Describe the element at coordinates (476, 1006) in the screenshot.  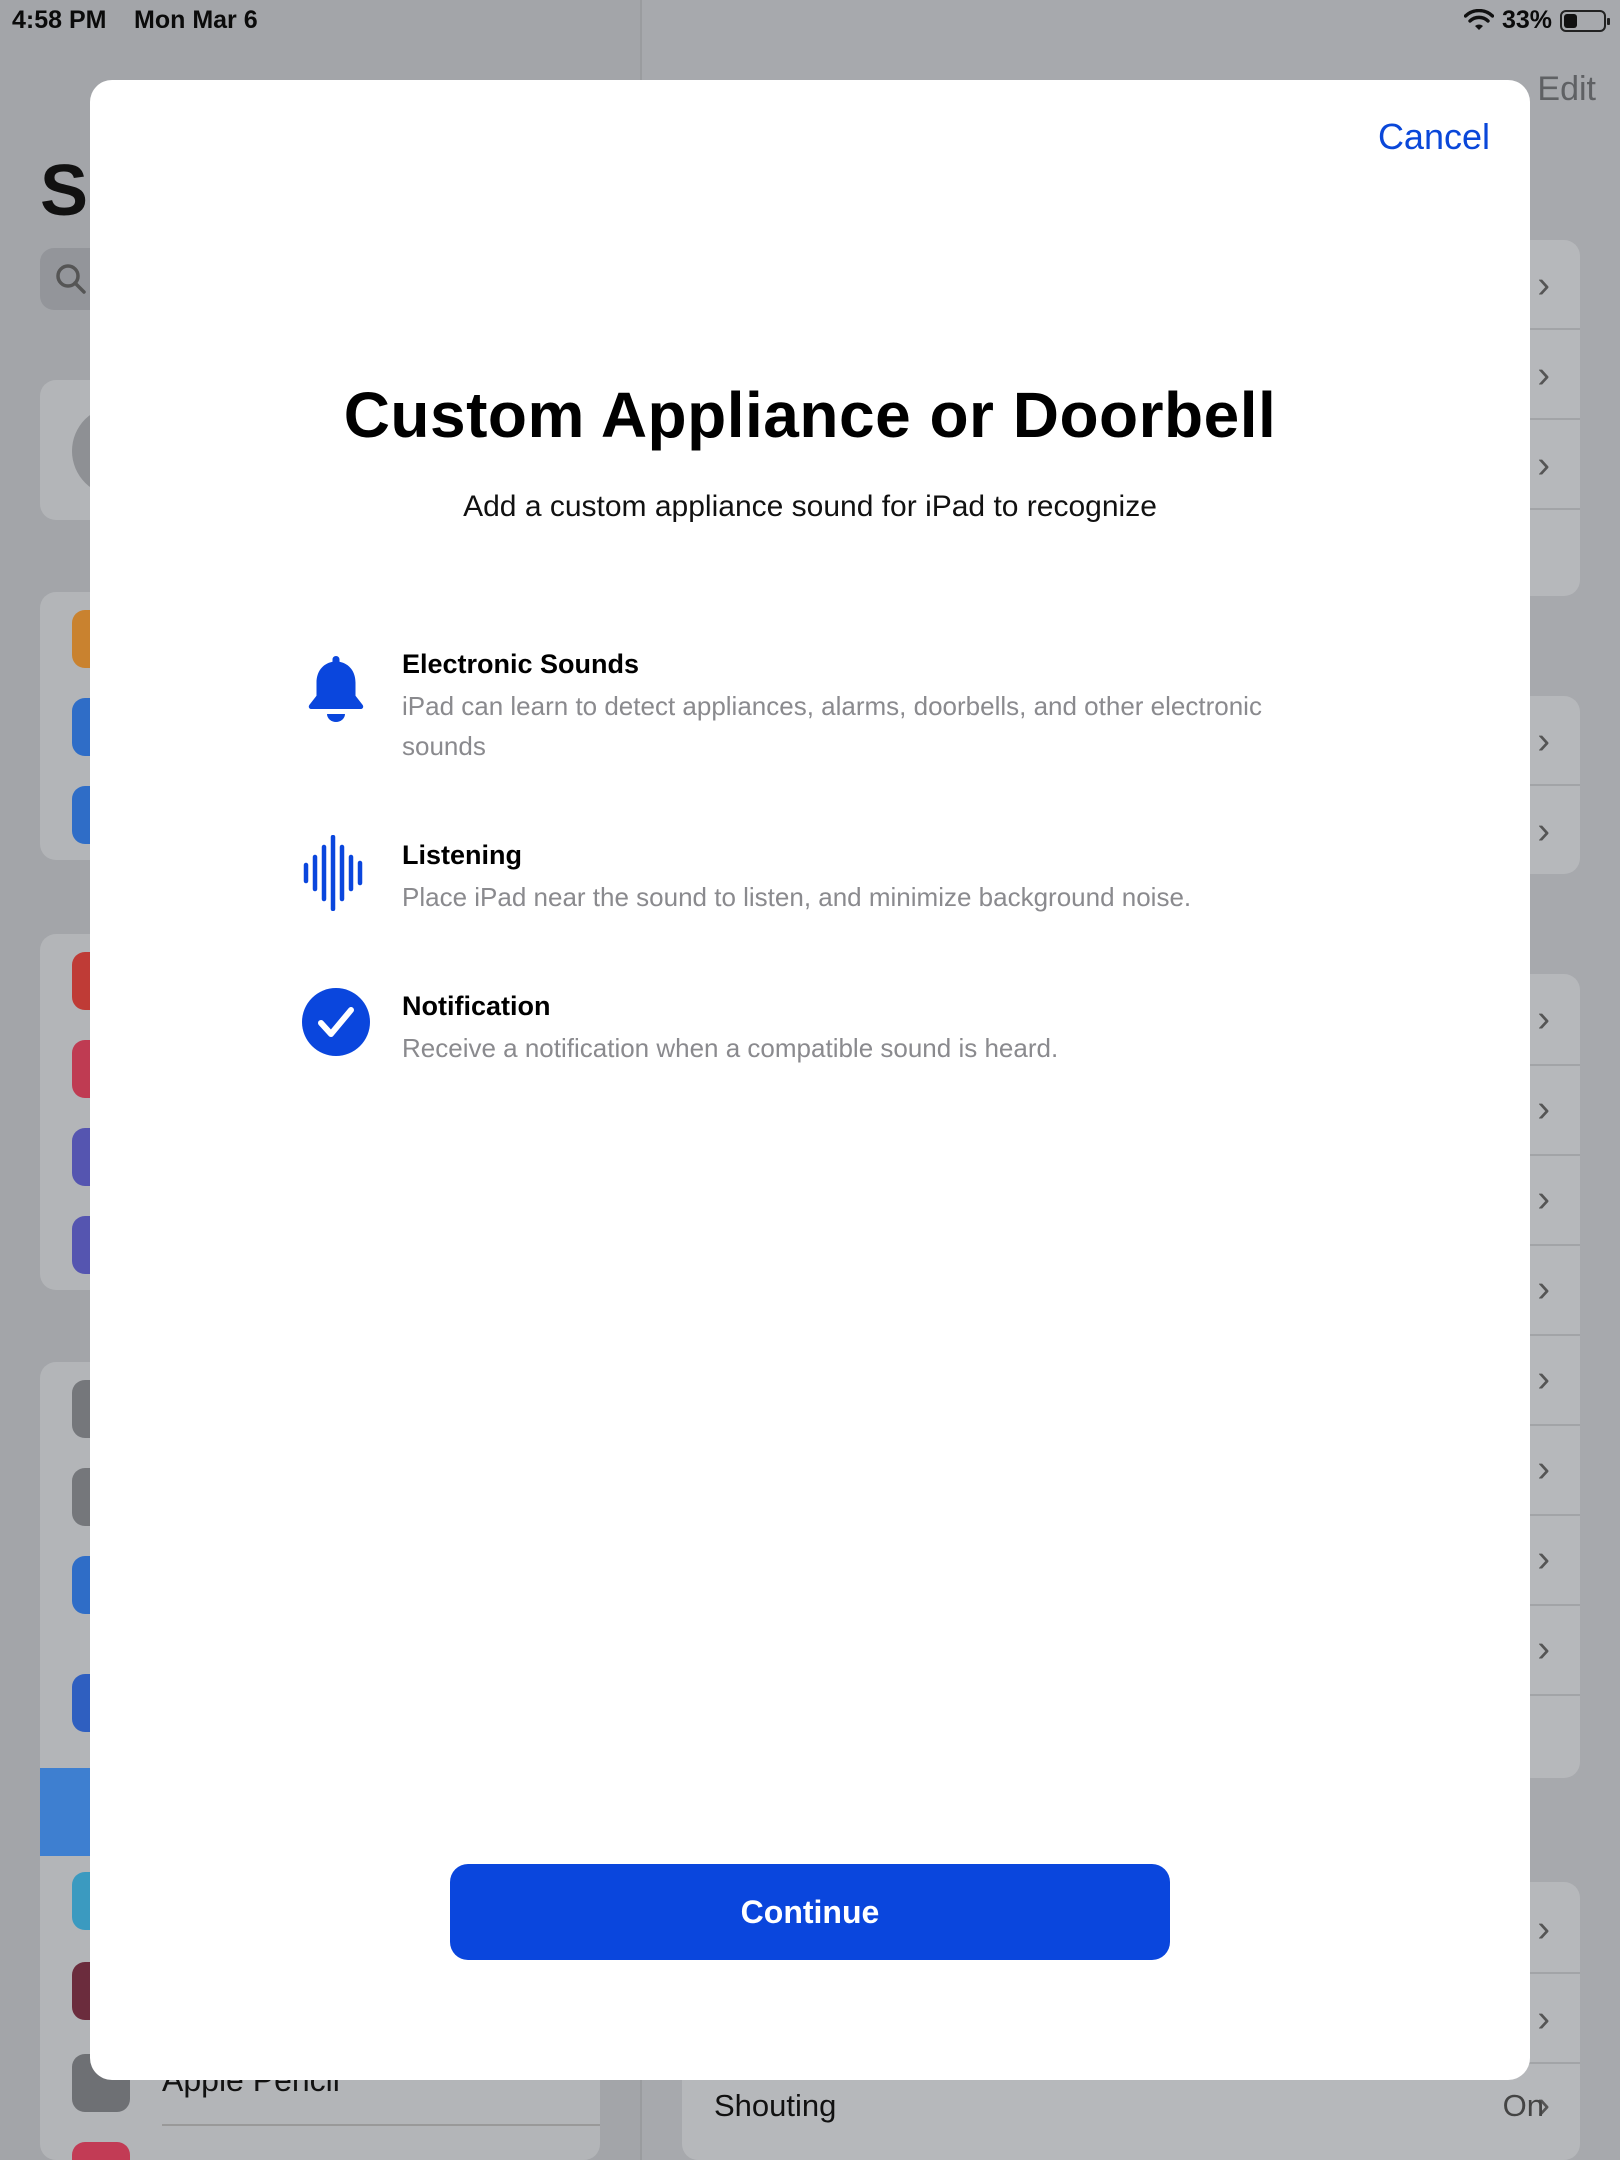
I see `feature-heading: Notification` at that location.